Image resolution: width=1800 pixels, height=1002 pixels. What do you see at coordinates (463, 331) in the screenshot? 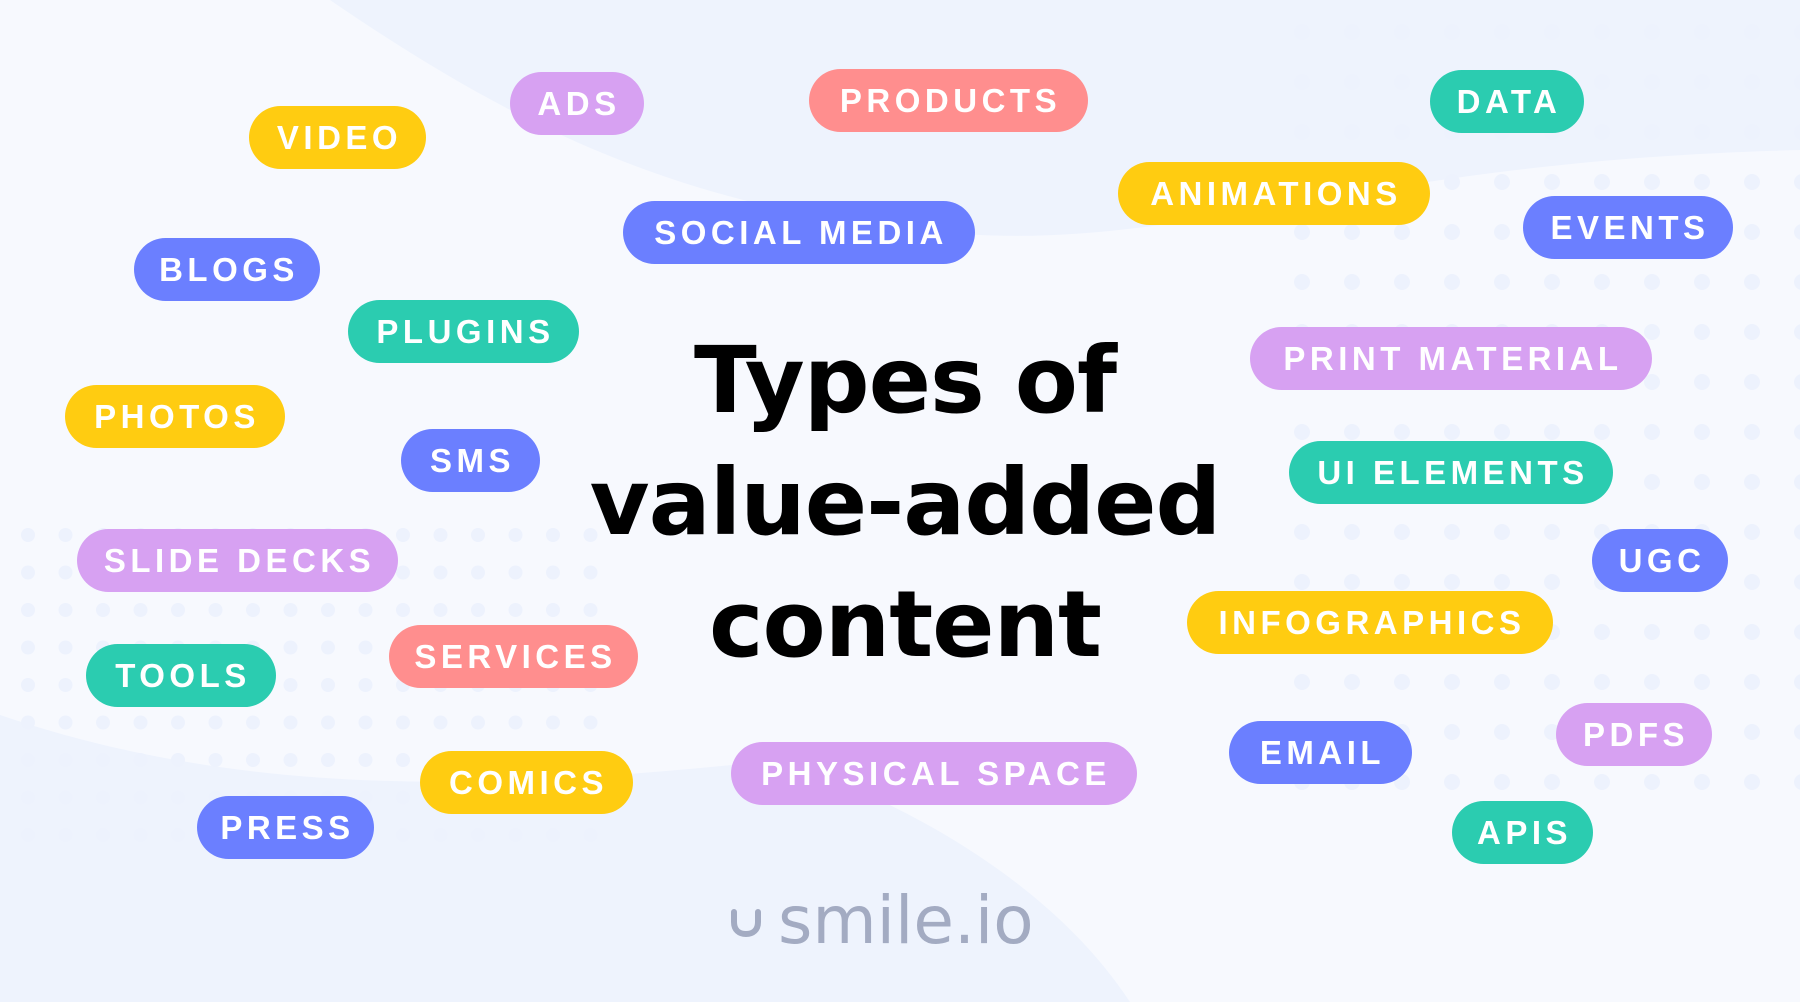
I see `tag-plugins: PLUGINS` at bounding box center [463, 331].